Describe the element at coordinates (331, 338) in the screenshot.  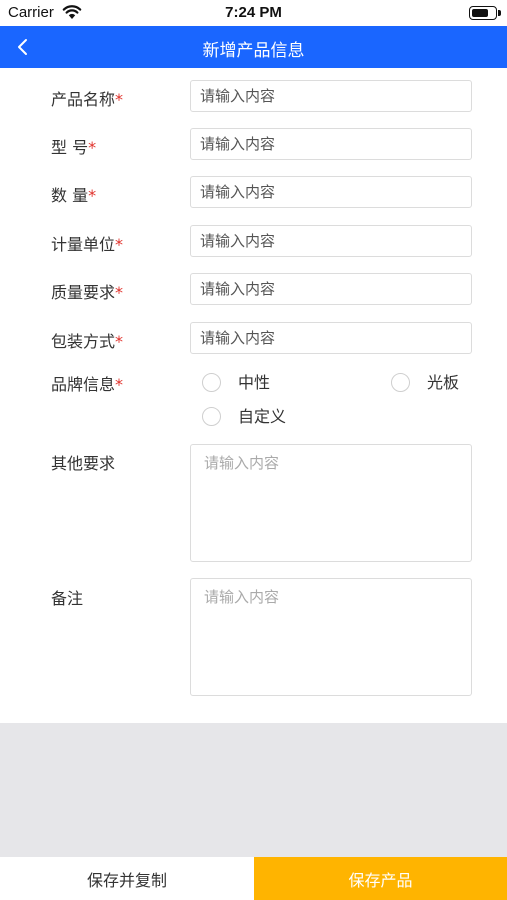
I see `packaging-input` at that location.